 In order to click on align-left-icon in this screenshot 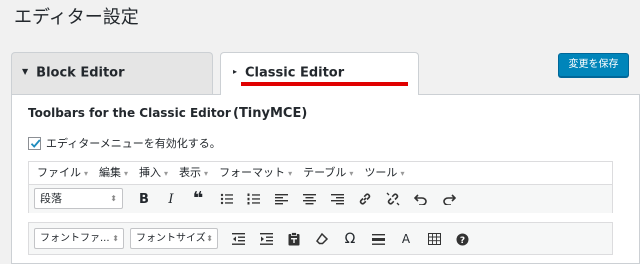, I will do `click(281, 199)`.